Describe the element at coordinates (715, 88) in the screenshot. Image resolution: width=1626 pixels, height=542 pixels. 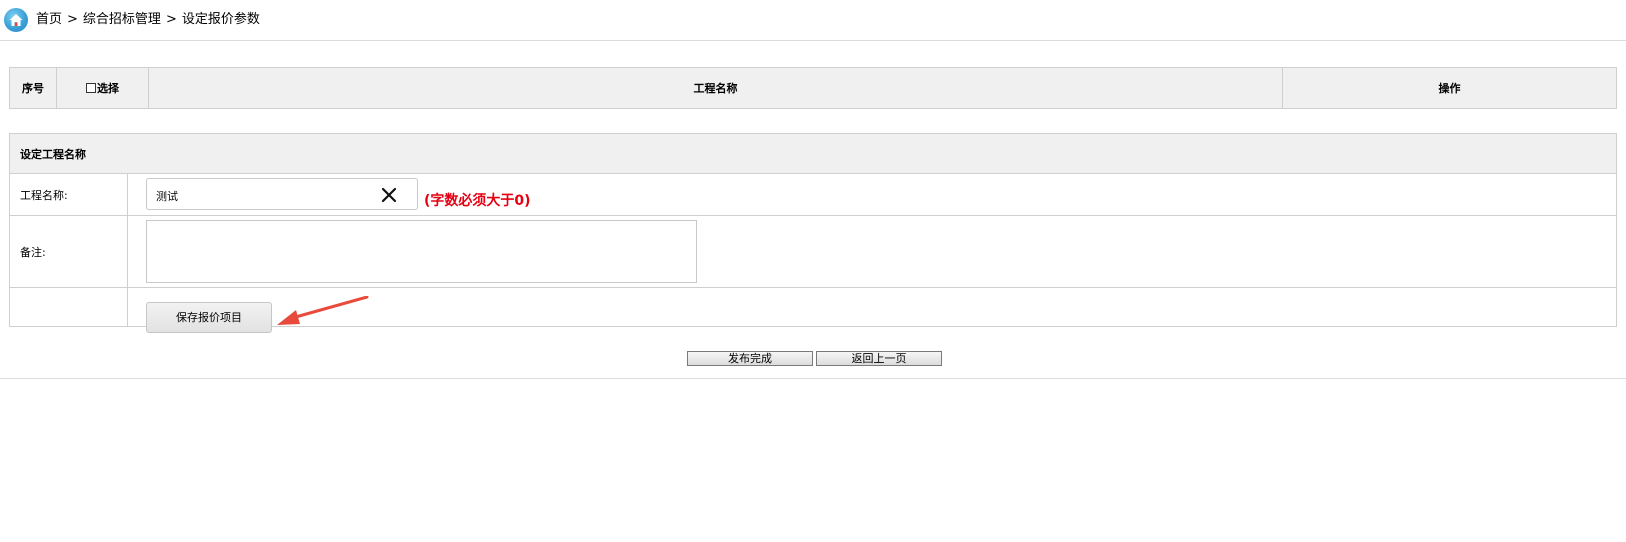
I see `col-project-name-header: 工程名称` at that location.